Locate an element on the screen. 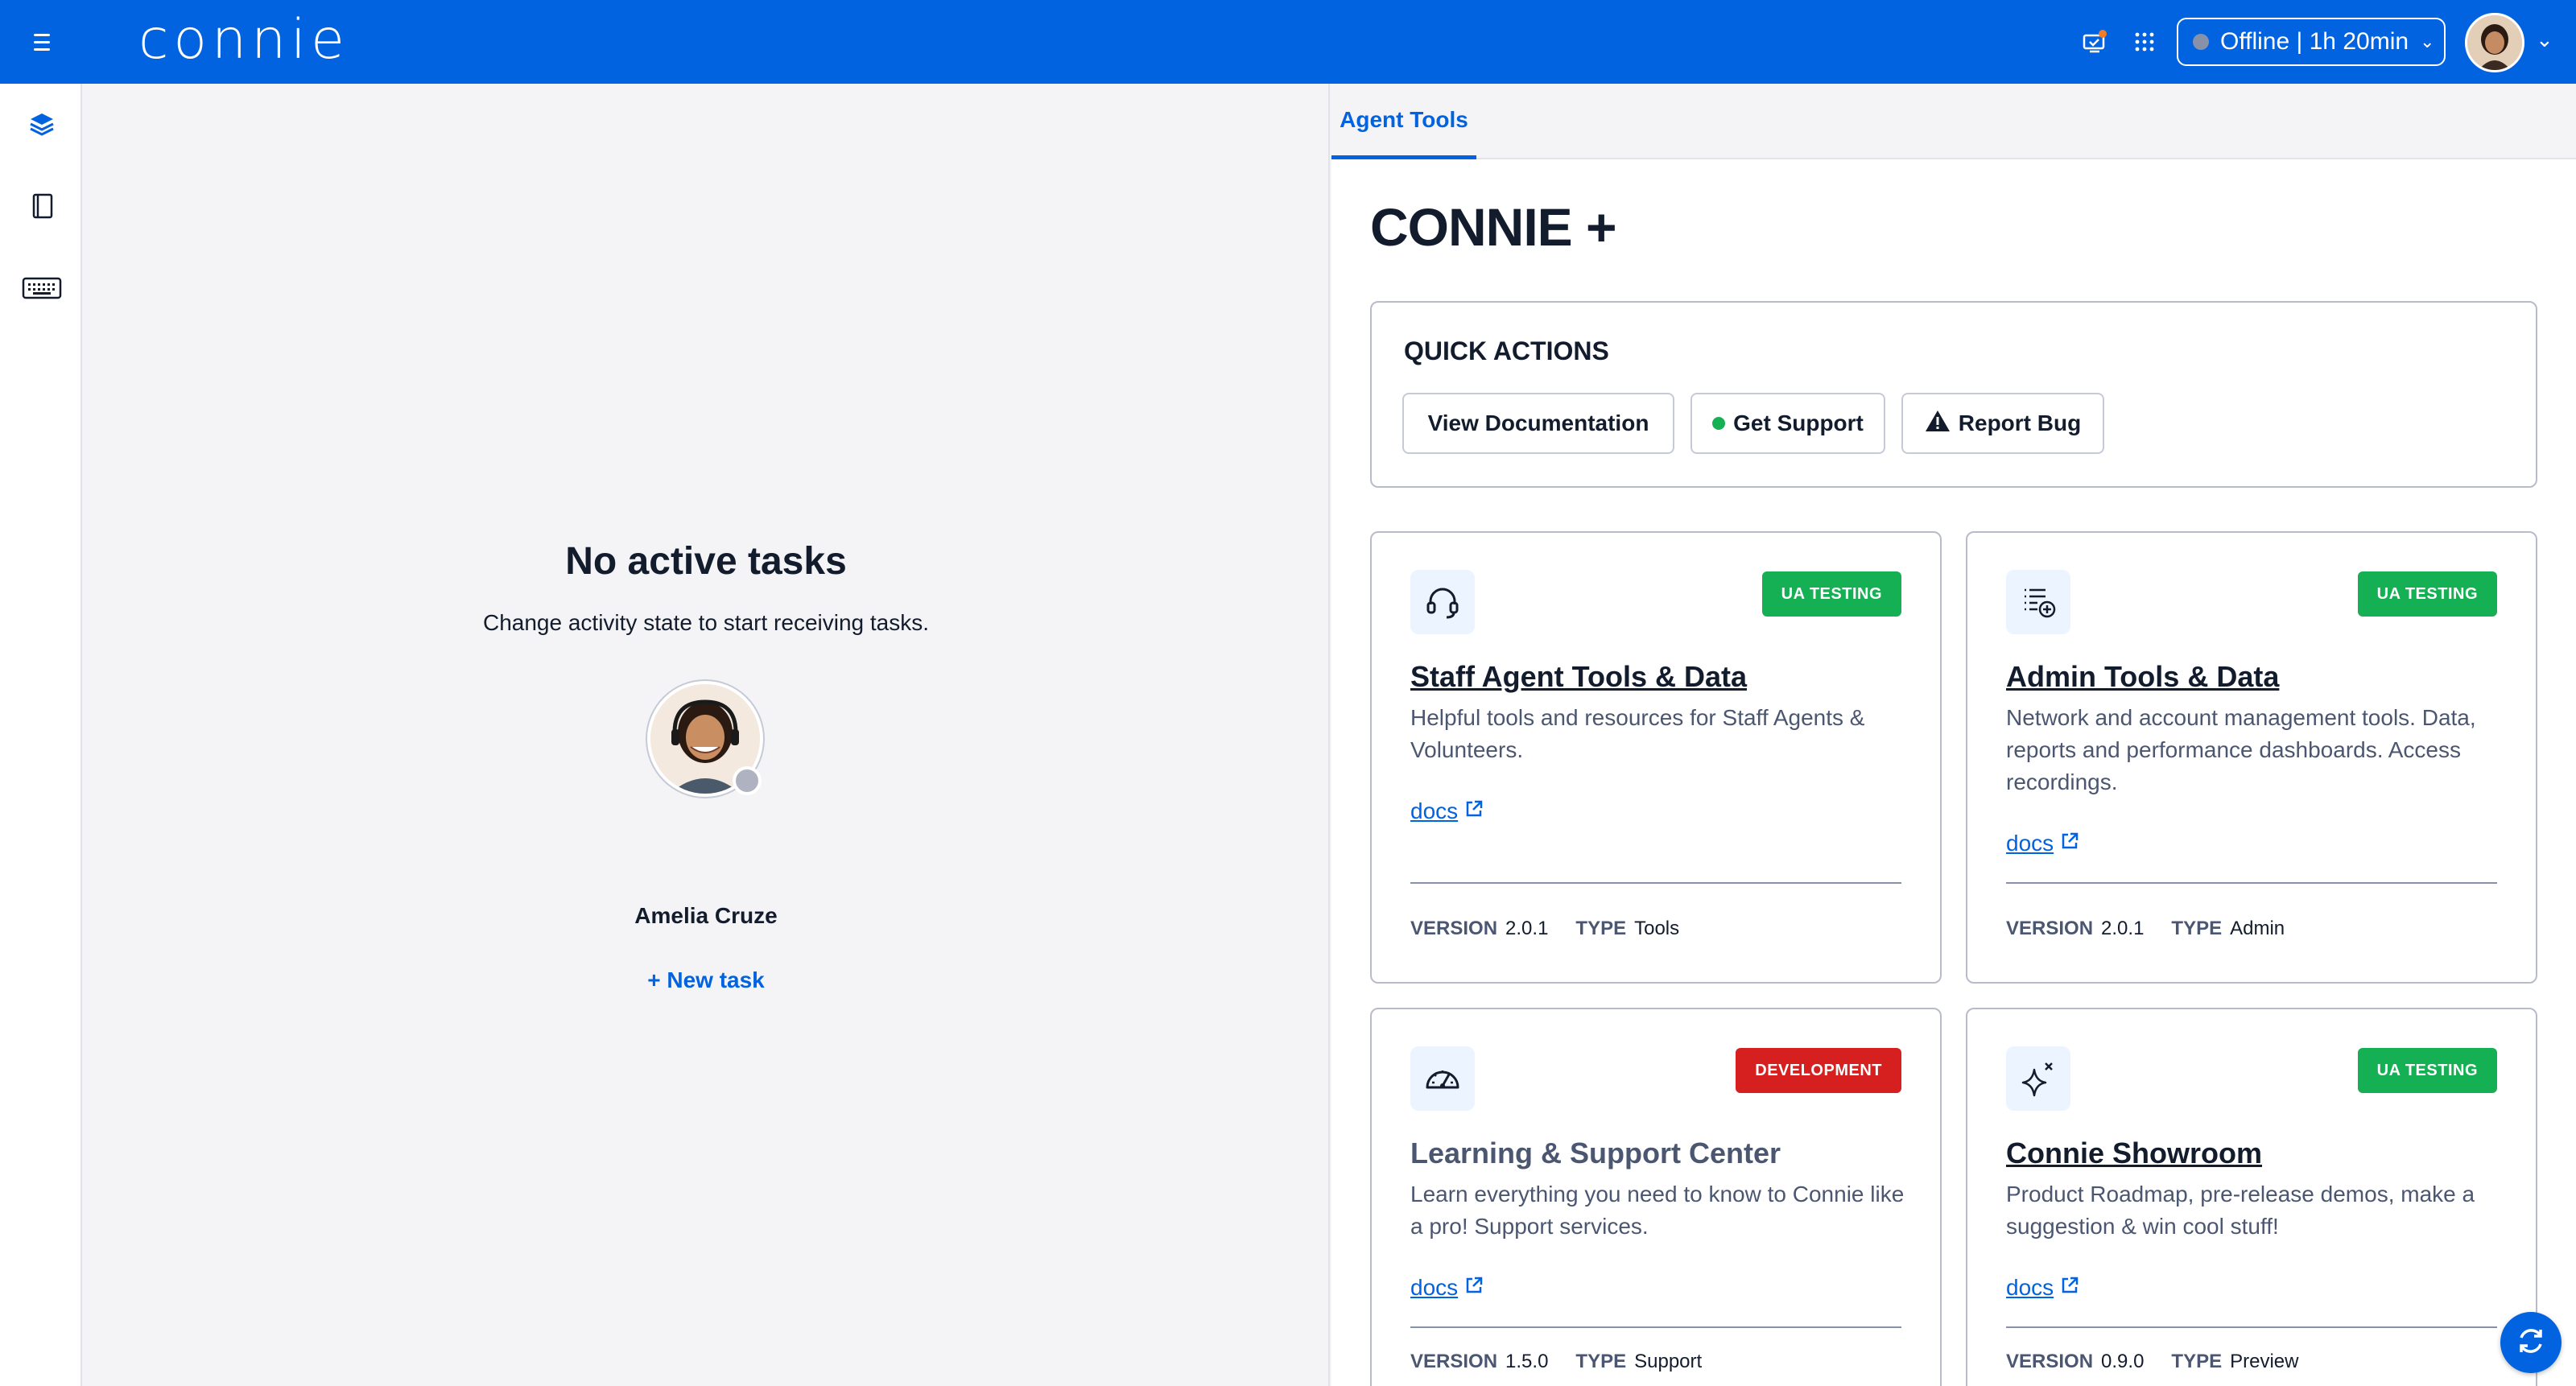 The height and width of the screenshot is (1386, 2576). type-value: Preview is located at coordinates (2264, 1361).